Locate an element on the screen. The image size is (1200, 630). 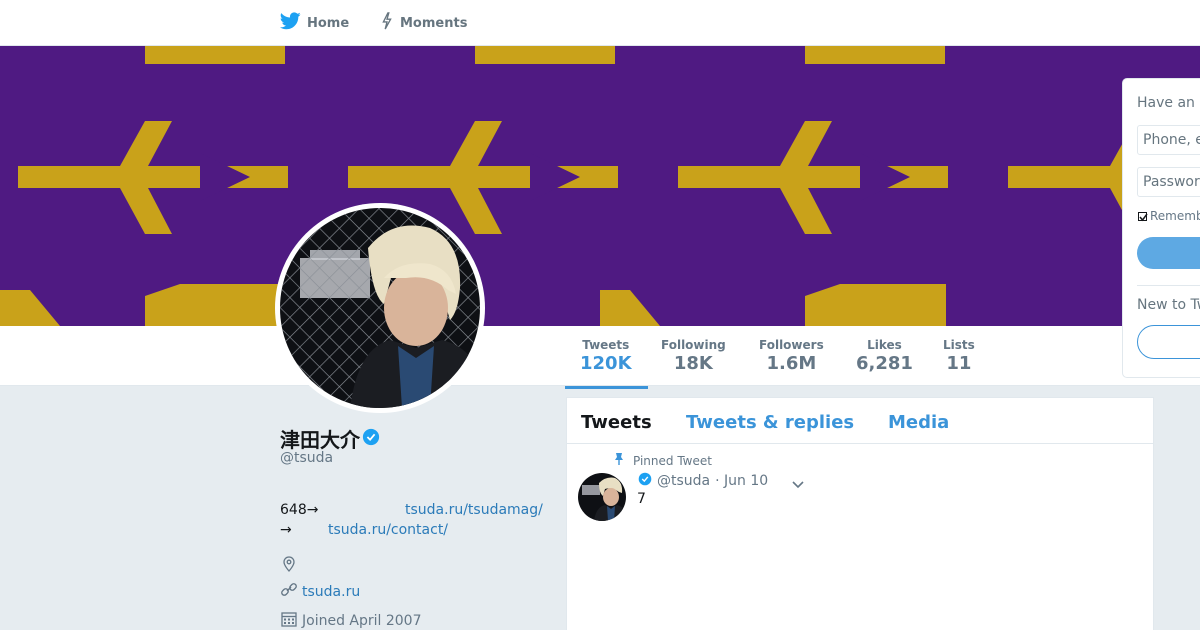
calendar-icon is located at coordinates (289, 620).